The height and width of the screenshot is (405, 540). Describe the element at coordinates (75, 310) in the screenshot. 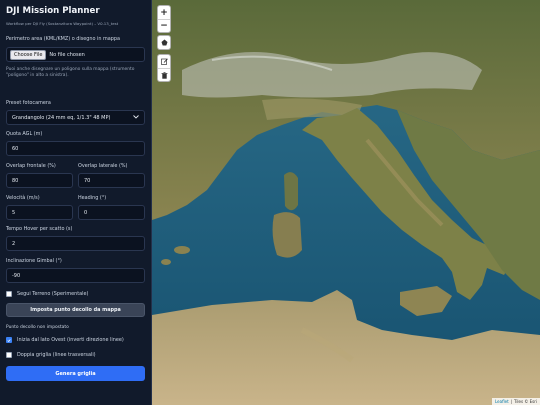

I see `set-takeoff-button: Imposta punto decollo da mappa` at that location.